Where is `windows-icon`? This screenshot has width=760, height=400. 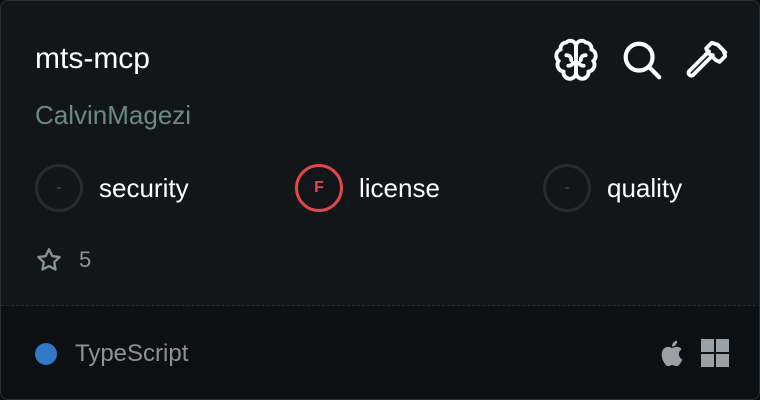
windows-icon is located at coordinates (715, 353).